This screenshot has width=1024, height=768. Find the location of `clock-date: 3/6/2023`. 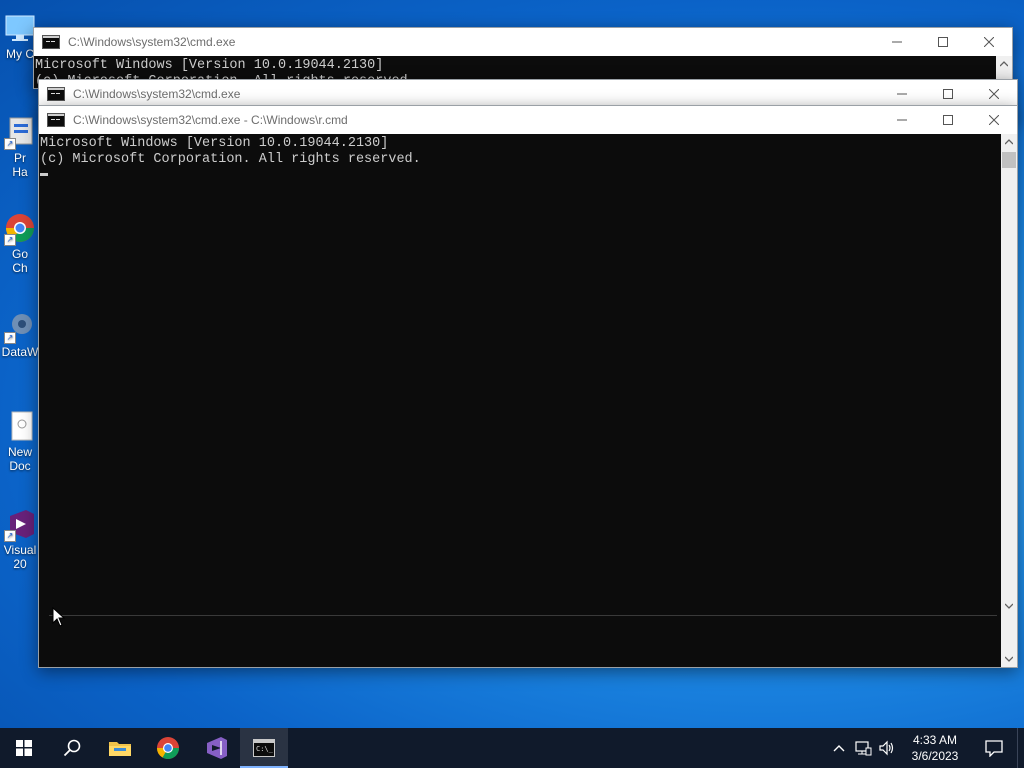

clock-date: 3/6/2023 is located at coordinates (935, 756).